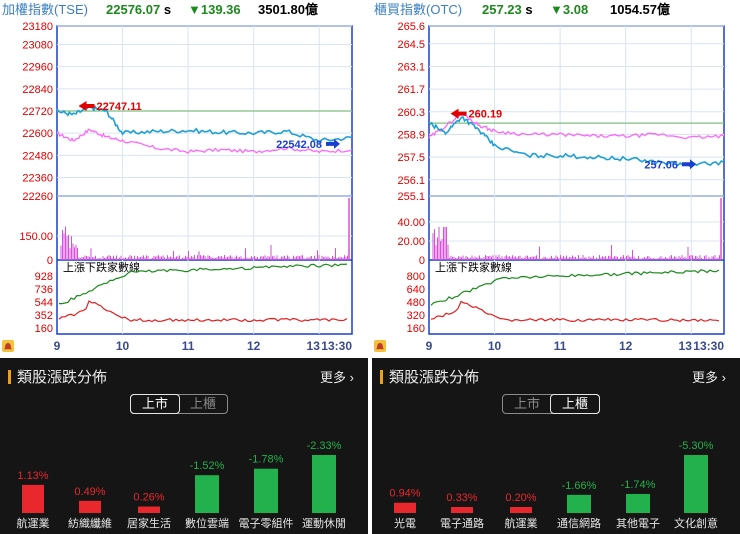 Image resolution: width=740 pixels, height=534 pixels. Describe the element at coordinates (411, 67) in the screenshot. I see `y-tick-label: 263.1` at that location.